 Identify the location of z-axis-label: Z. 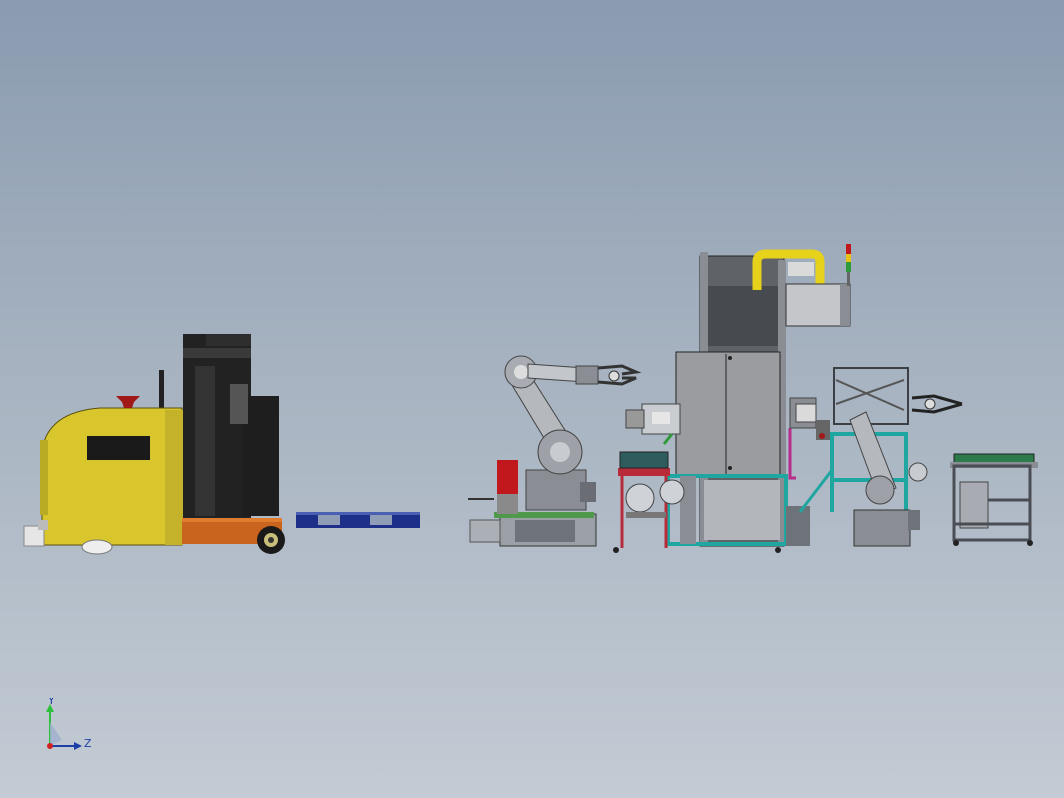
(88, 743).